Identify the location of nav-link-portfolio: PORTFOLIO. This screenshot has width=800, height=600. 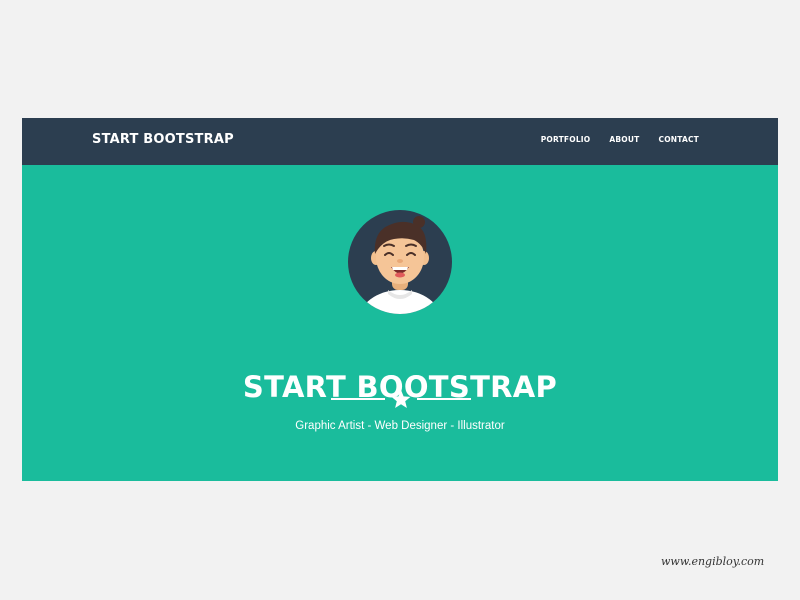
(566, 139).